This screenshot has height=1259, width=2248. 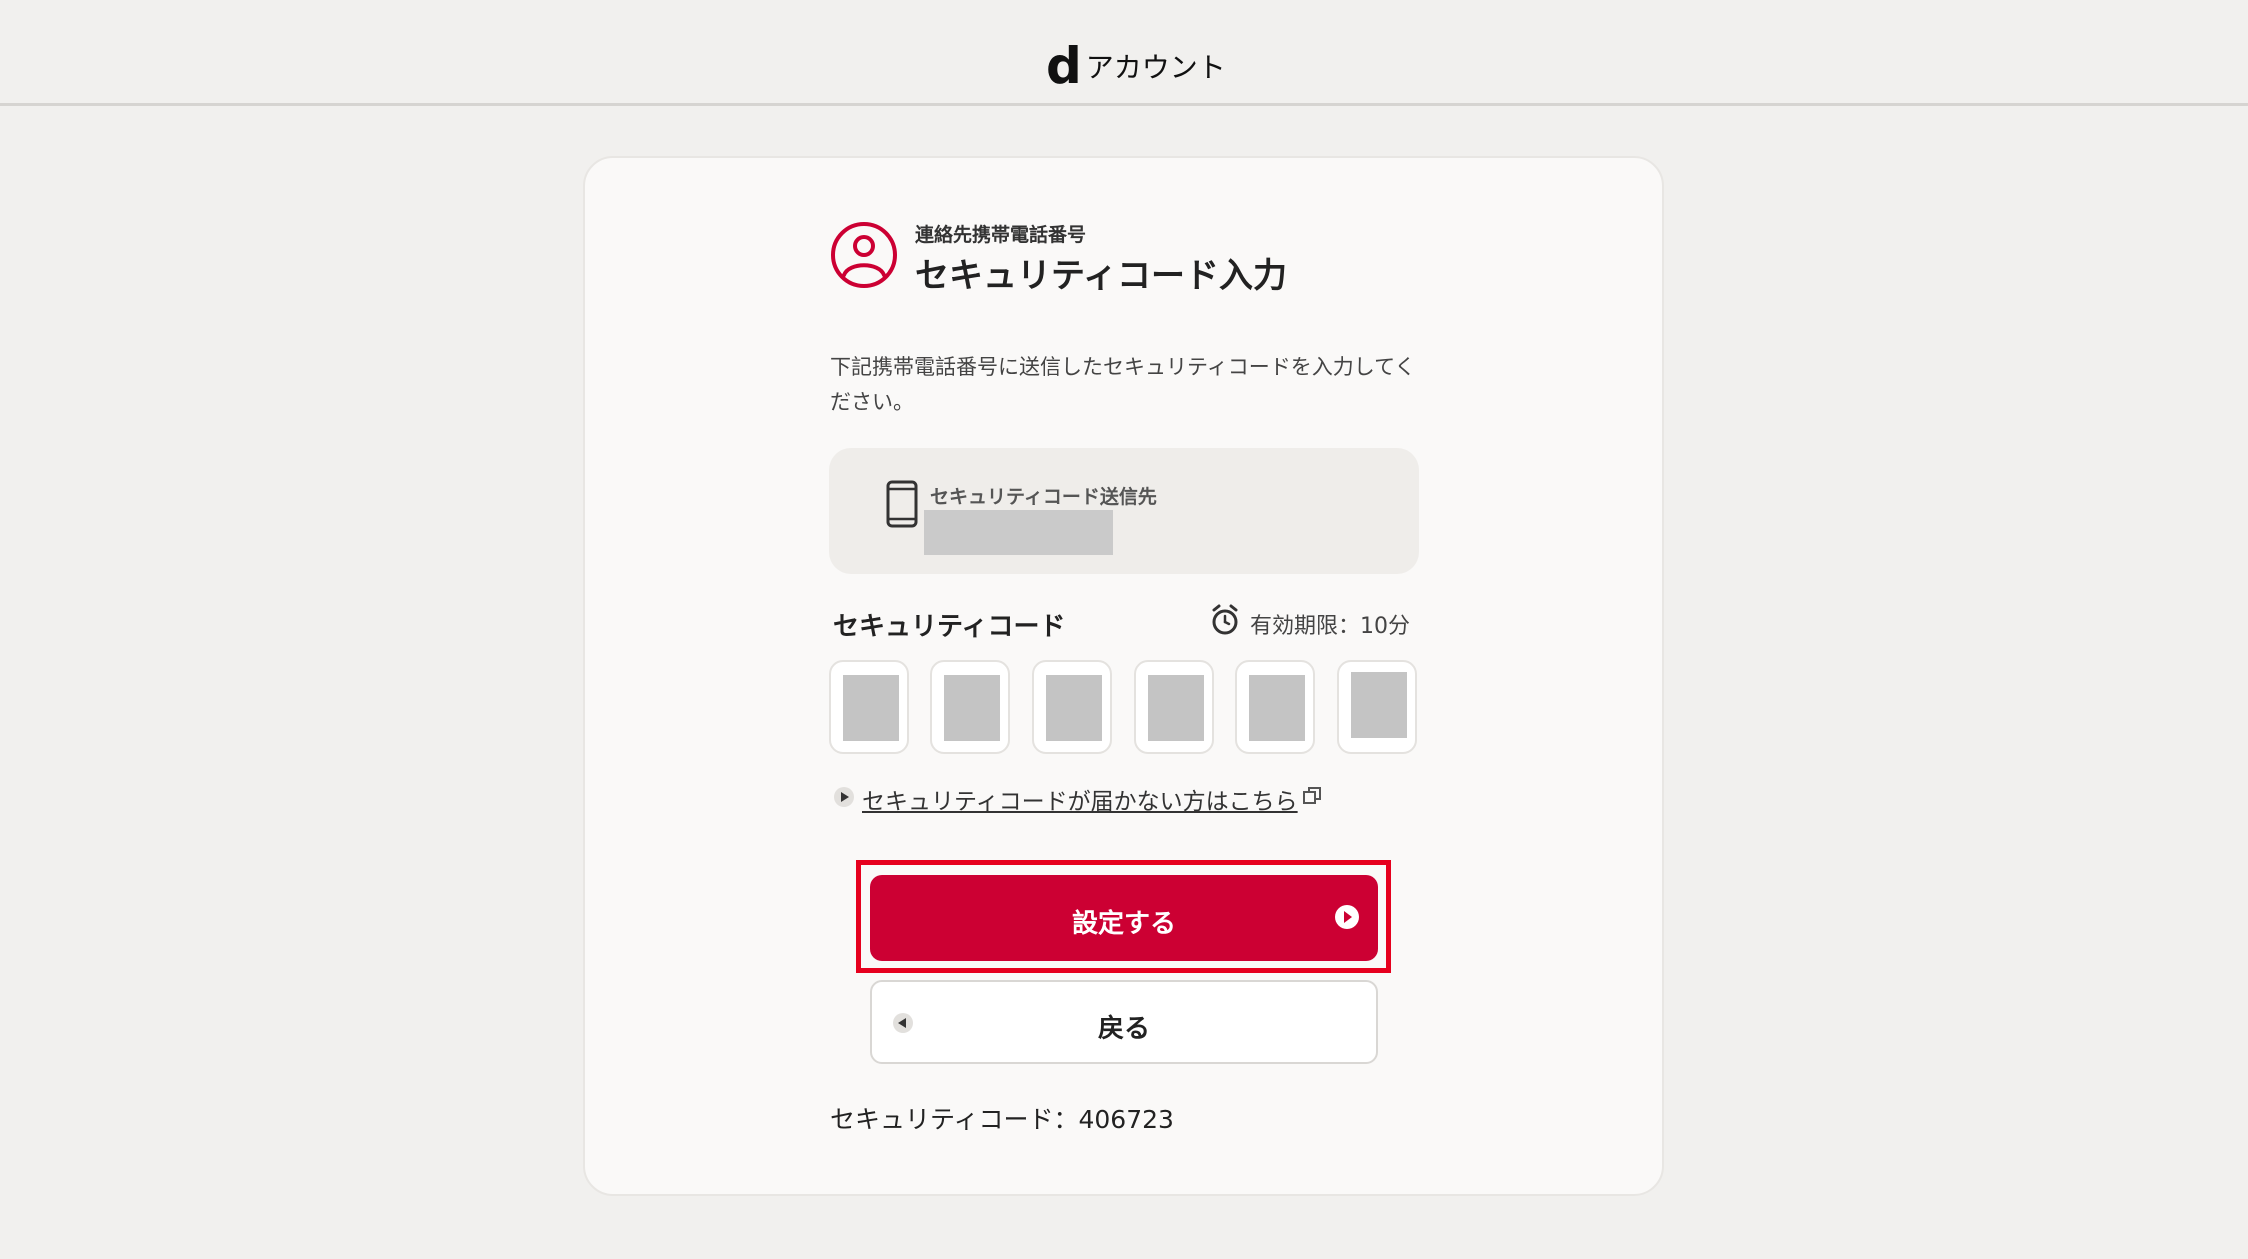 What do you see at coordinates (1123, 384) in the screenshot?
I see `instruction-text: 下記携帯電話番号に送信したセキュリティコードを入力してください。` at bounding box center [1123, 384].